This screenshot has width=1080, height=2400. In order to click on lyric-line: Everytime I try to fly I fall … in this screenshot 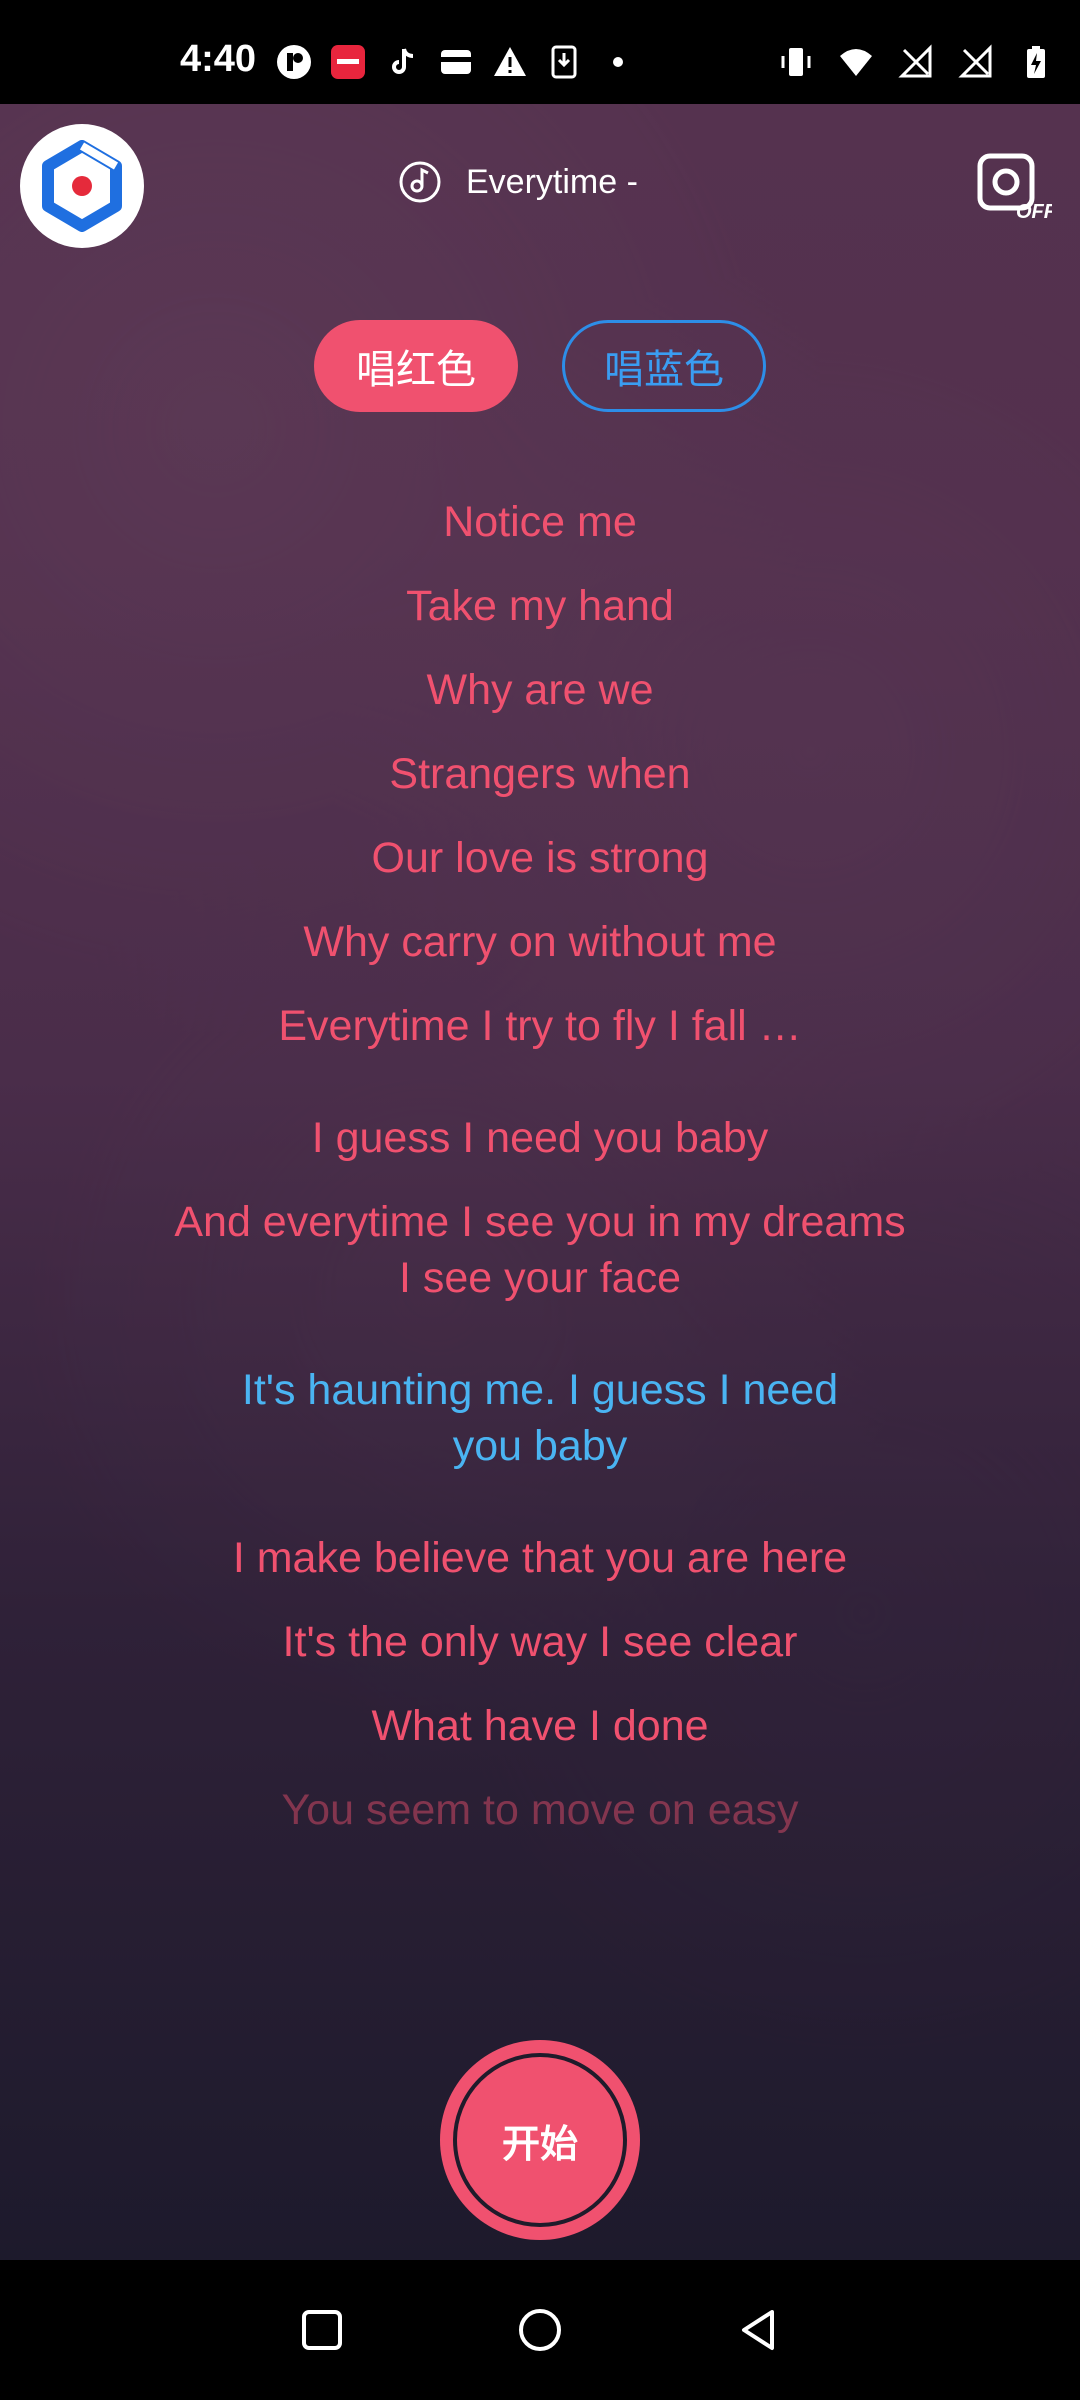, I will do `click(540, 1026)`.